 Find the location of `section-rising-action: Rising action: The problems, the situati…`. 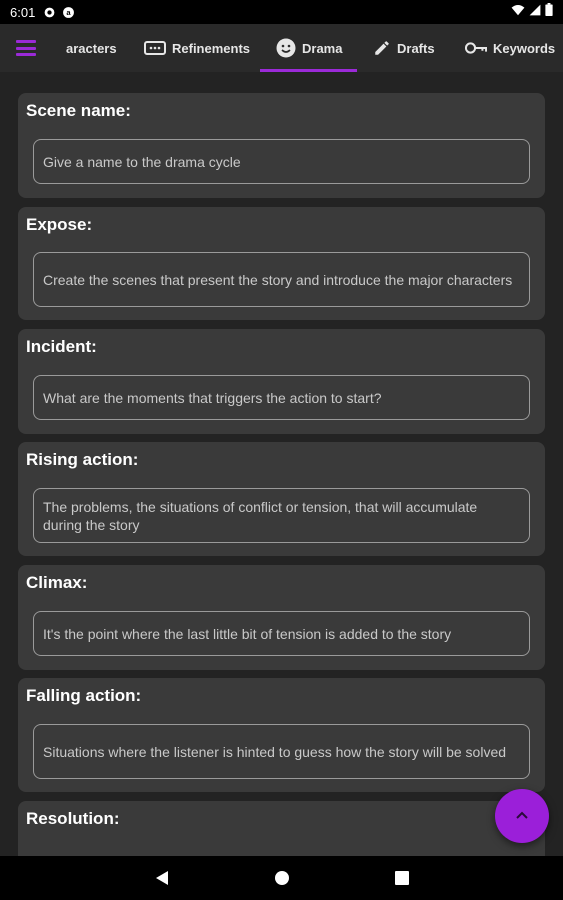

section-rising-action: Rising action: The problems, the situati… is located at coordinates (281, 499).